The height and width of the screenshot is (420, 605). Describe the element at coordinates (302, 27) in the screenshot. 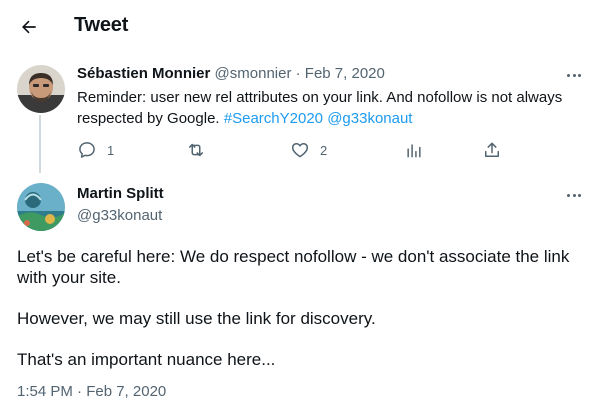

I see `page-header: Tweet` at that location.